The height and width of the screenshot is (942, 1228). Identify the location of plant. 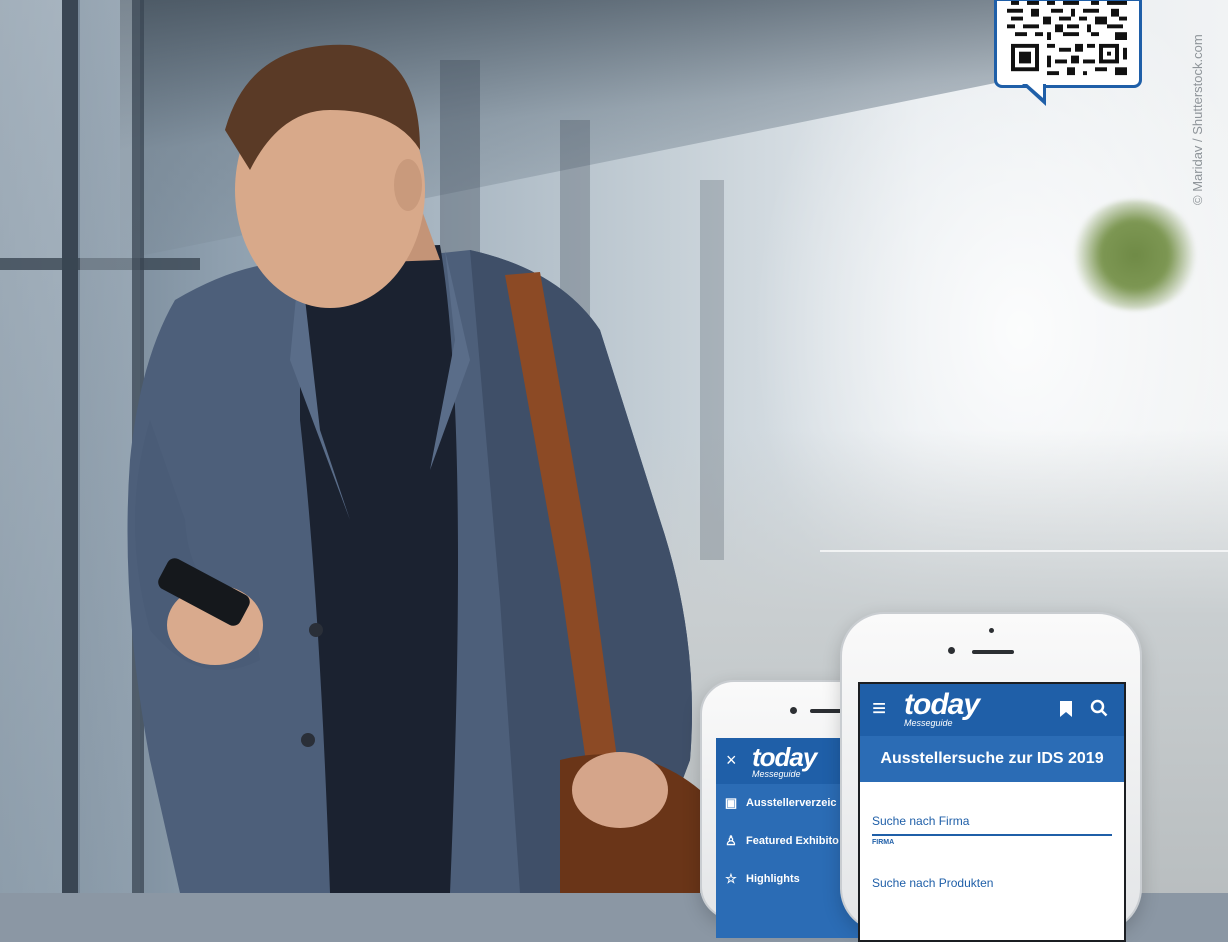
(1135, 255).